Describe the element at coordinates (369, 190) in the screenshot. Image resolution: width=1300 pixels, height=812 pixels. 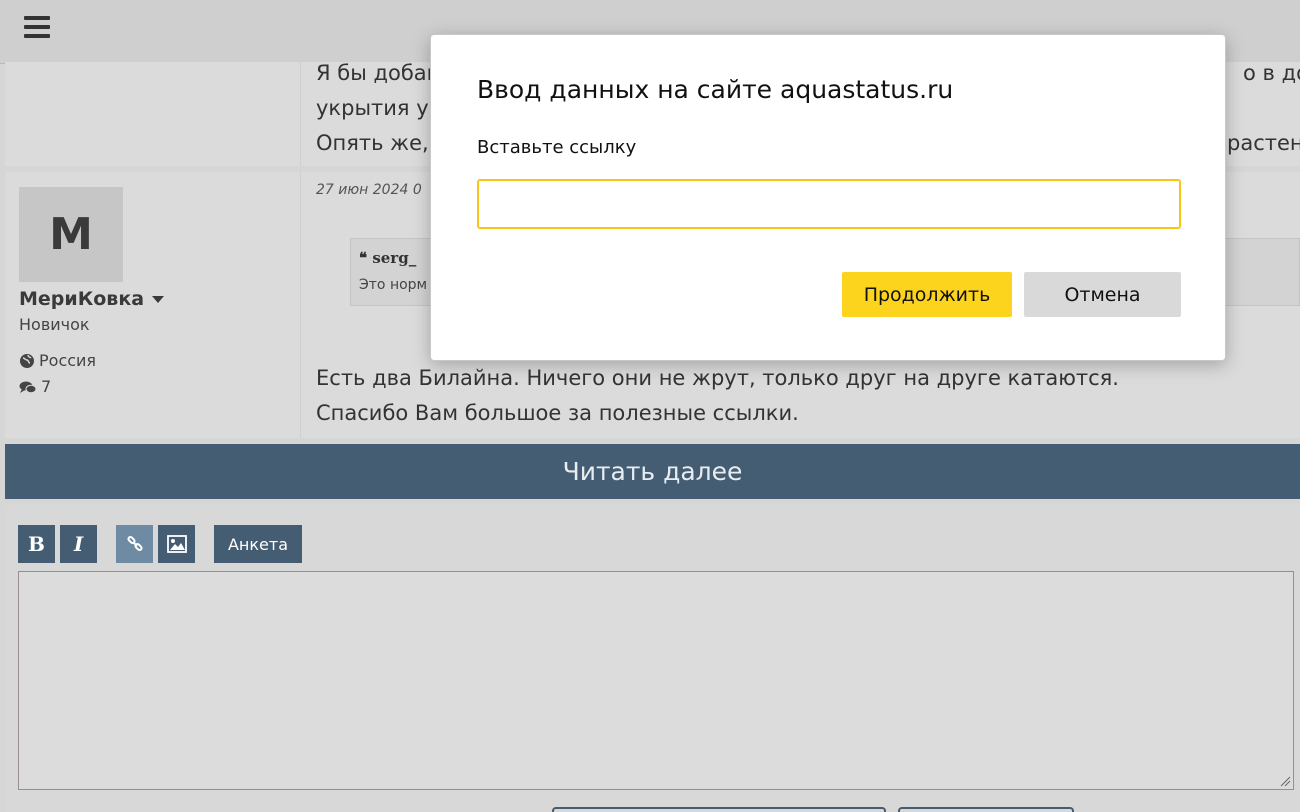
I see `post-date: 27 июн 2024 0` at that location.